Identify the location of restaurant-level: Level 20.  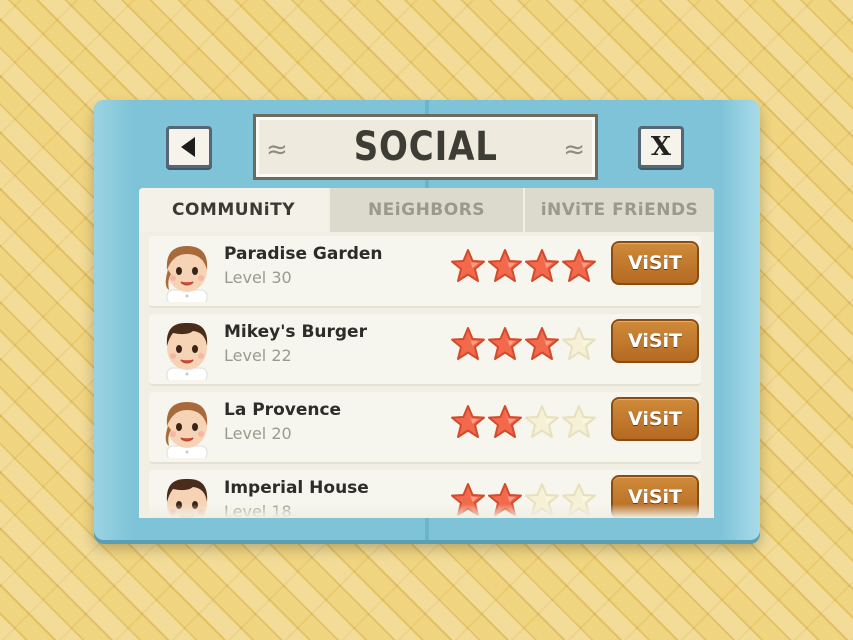
(258, 433).